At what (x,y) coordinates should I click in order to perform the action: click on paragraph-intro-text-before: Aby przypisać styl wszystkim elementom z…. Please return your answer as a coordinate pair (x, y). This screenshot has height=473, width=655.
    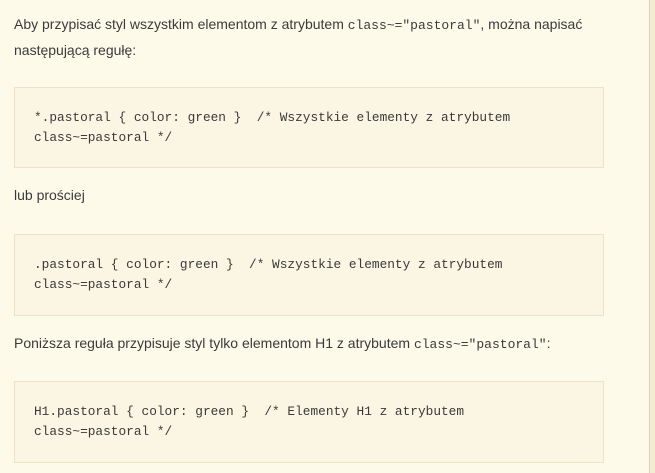
    Looking at the image, I should click on (181, 24).